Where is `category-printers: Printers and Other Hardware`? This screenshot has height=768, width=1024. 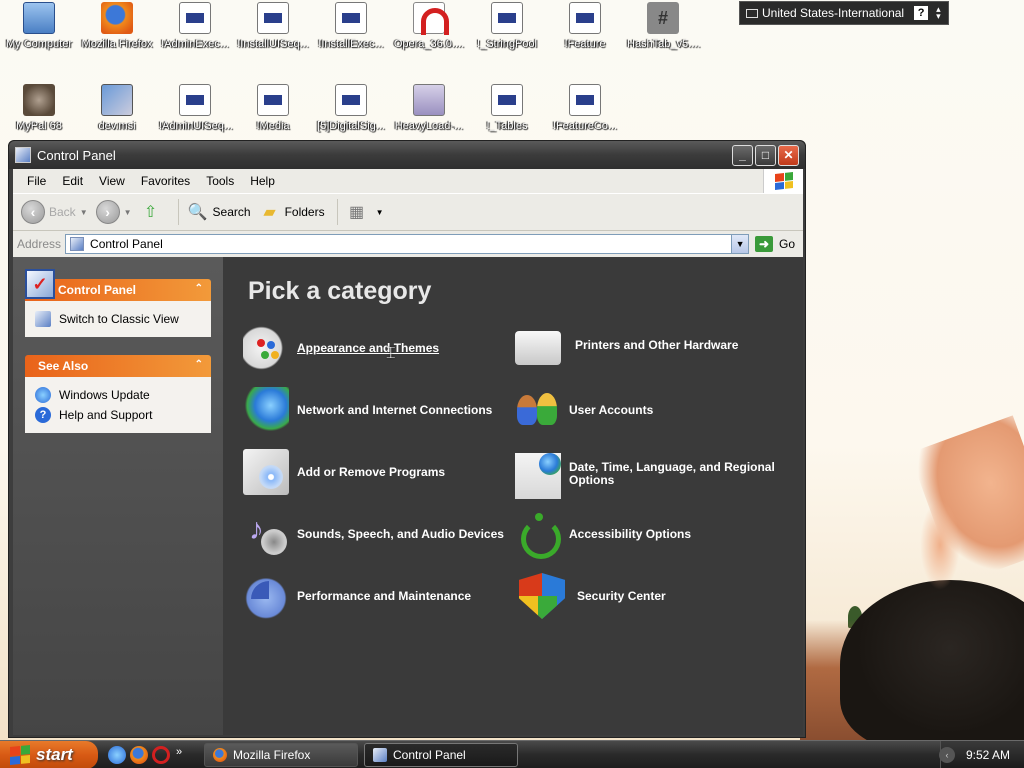 category-printers: Printers and Other Hardware is located at coordinates (626, 345).